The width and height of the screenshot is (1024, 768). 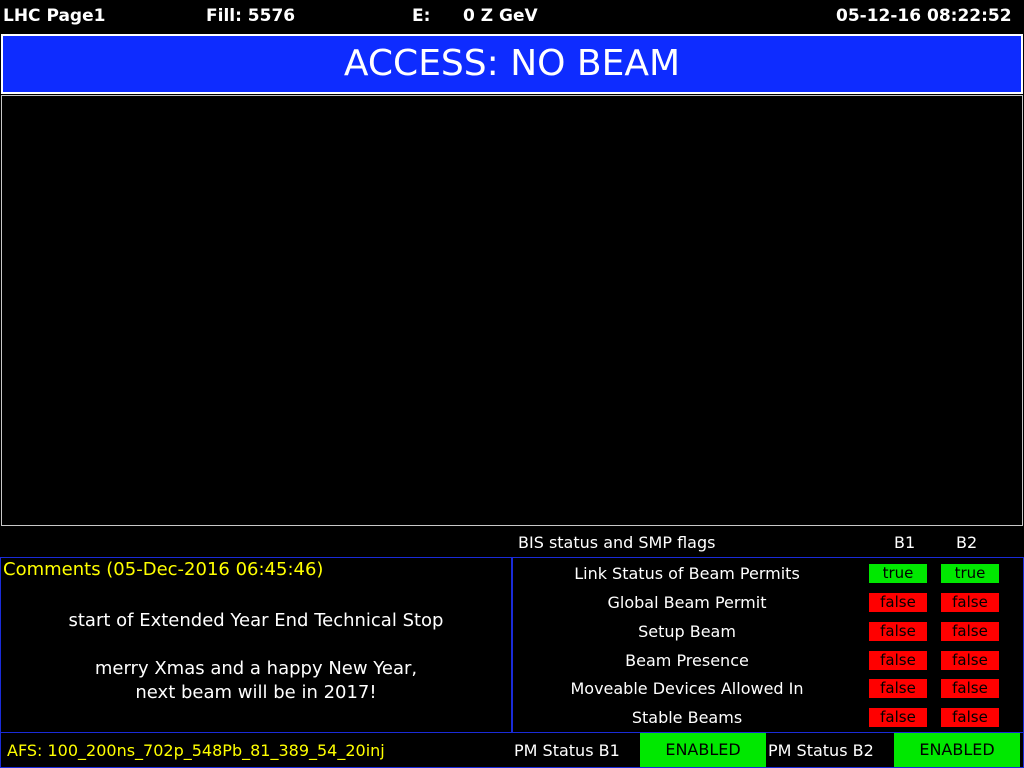 I want to click on column-header-b1: B1, so click(x=905, y=542).